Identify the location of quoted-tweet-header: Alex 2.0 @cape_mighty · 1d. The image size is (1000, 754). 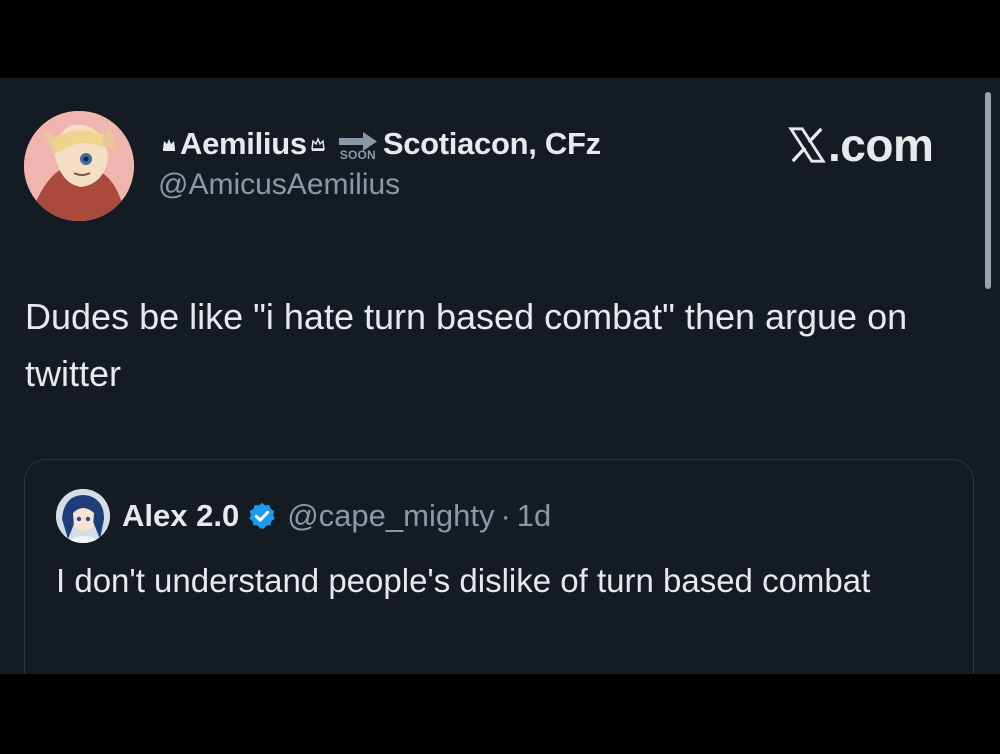
(336, 516).